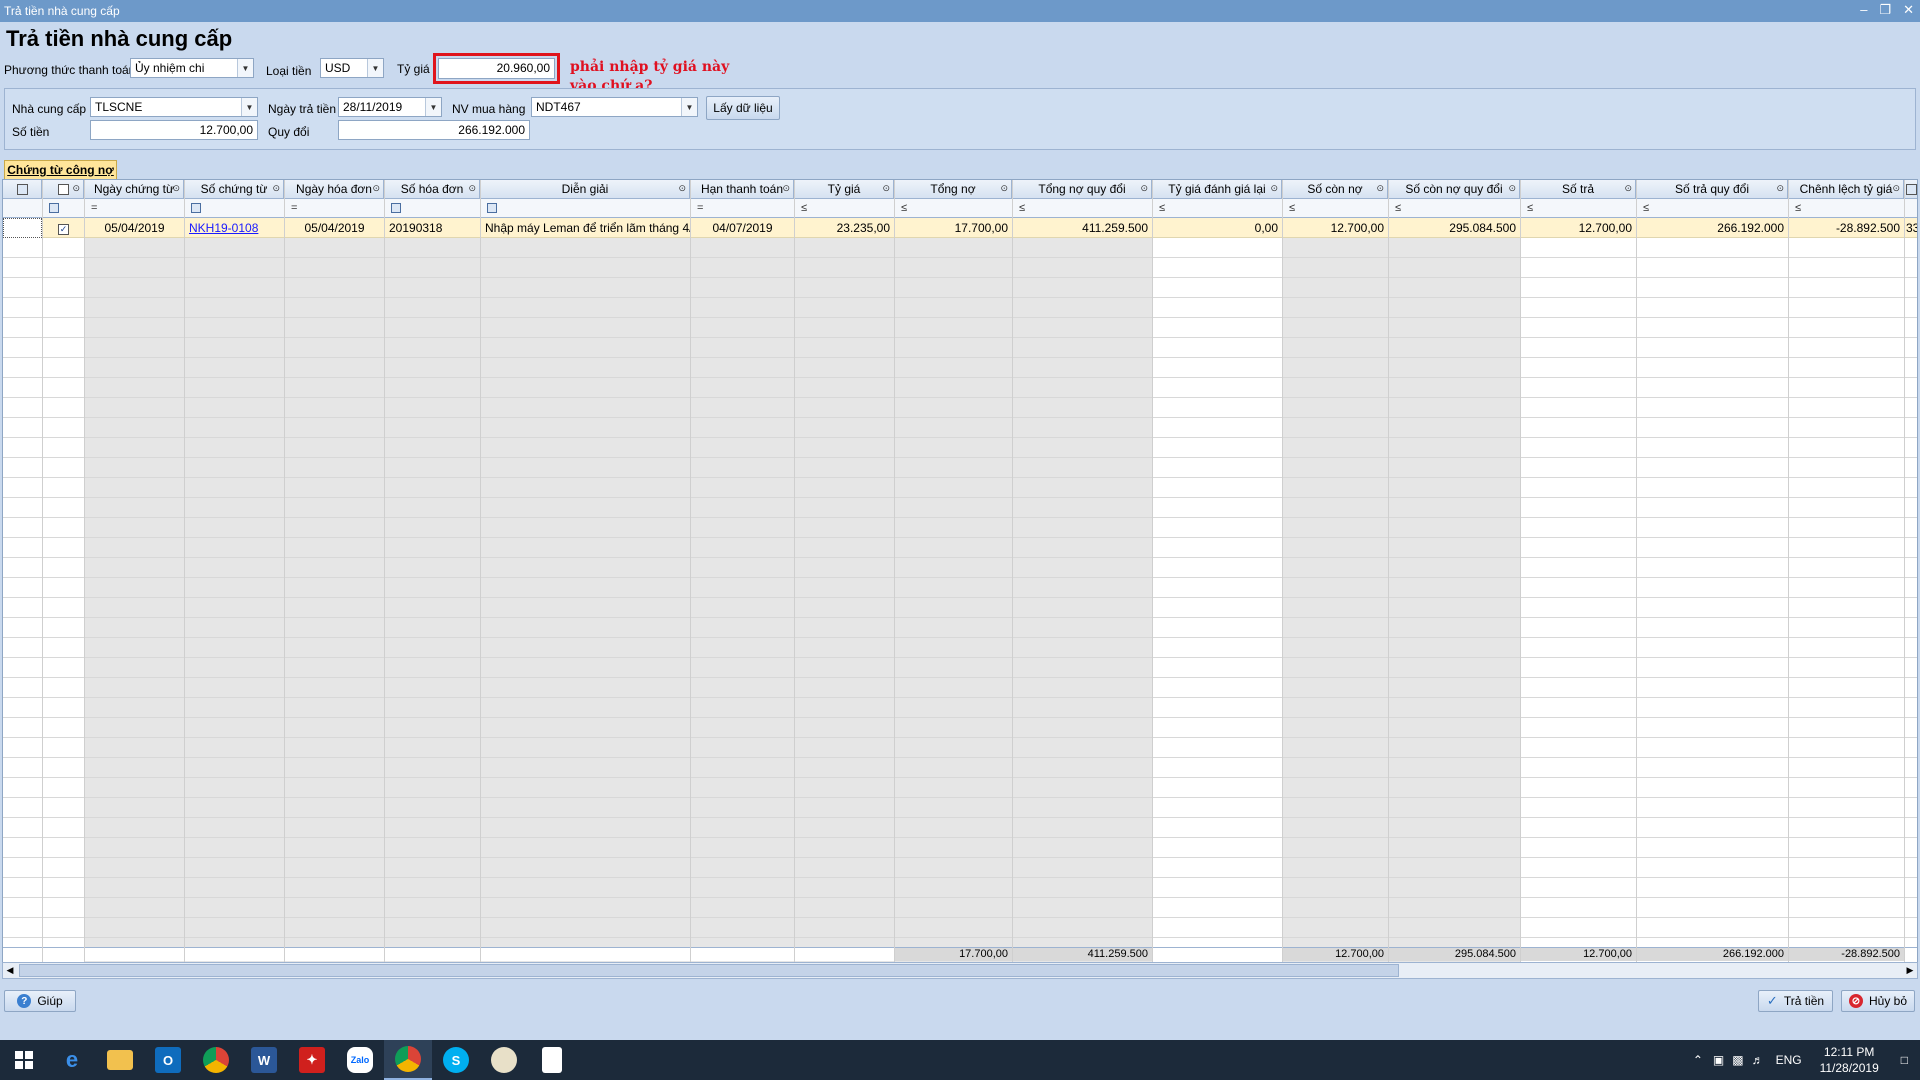  Describe the element at coordinates (432, 189) in the screenshot. I see `header-so-hoa-don: Số hóa đơn ⊙` at that location.